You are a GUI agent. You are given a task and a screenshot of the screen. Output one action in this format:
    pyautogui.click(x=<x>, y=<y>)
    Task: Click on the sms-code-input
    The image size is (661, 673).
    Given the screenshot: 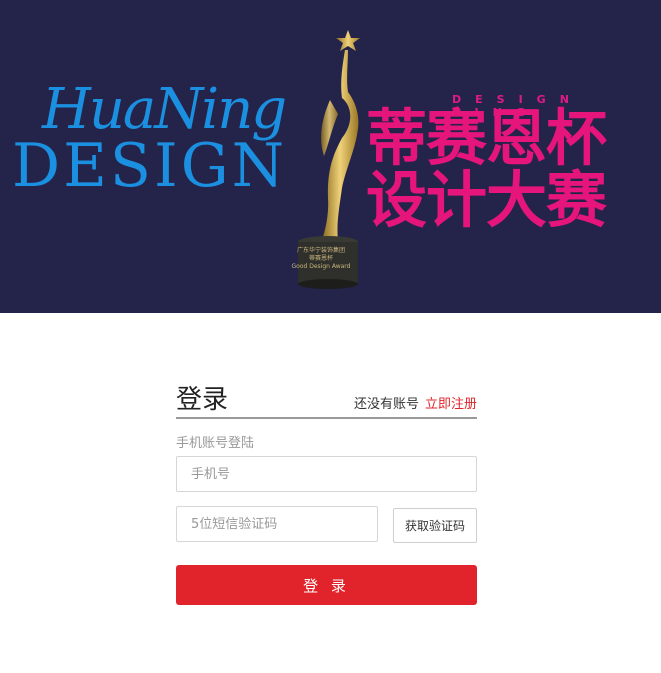 What is the action you would take?
    pyautogui.click(x=277, y=524)
    